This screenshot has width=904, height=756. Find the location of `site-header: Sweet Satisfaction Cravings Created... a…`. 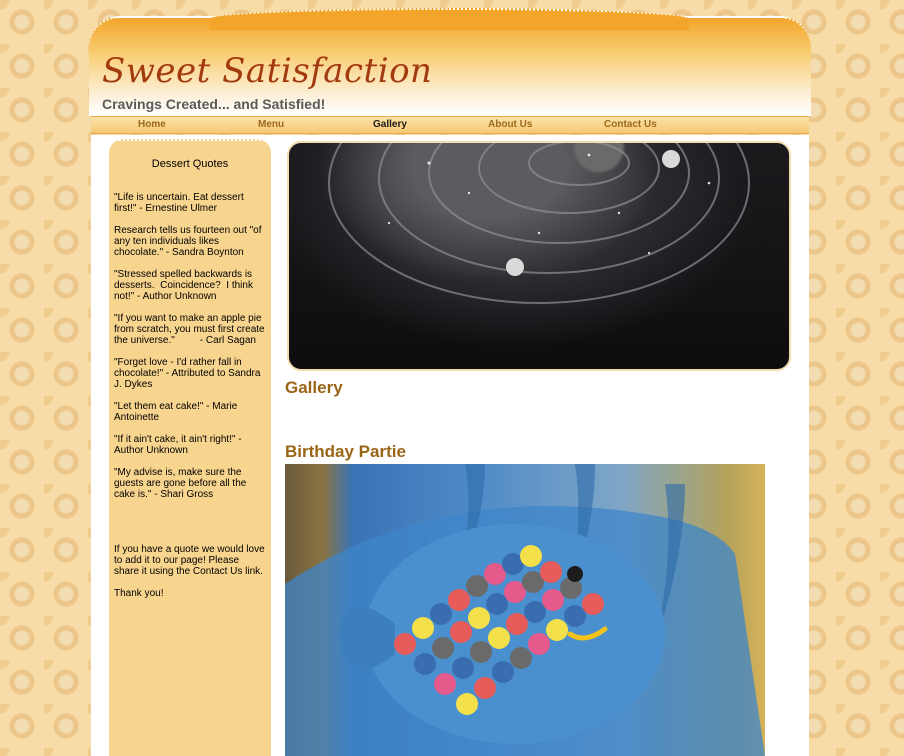

site-header: Sweet Satisfaction Cravings Created... a… is located at coordinates (450, 62).